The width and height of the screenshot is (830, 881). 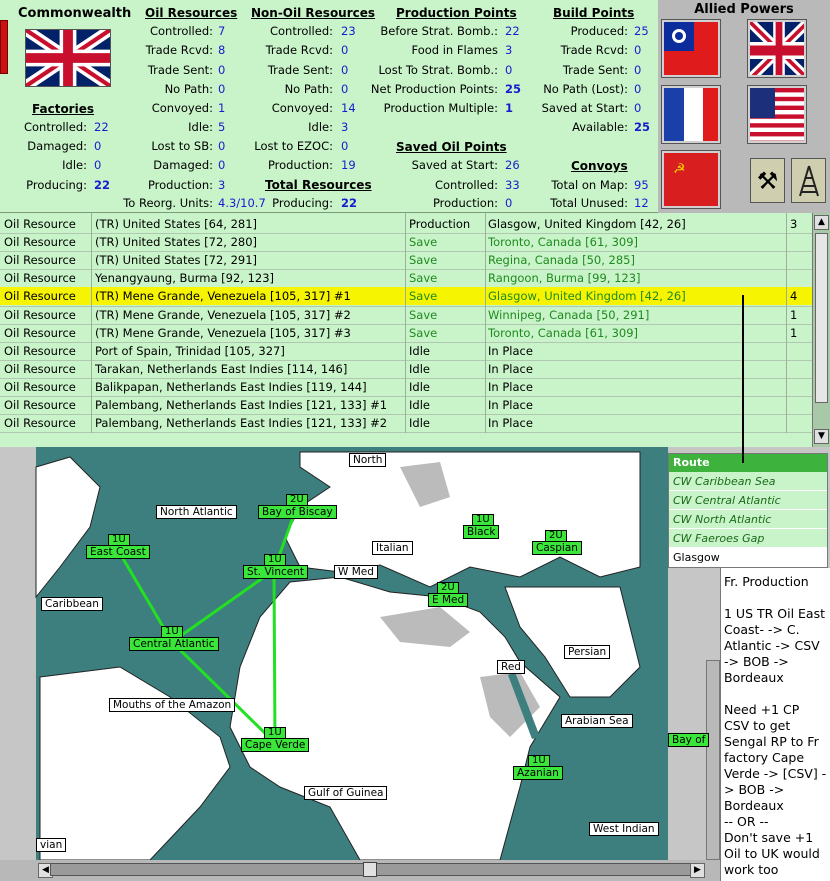 What do you see at coordinates (691, 48) in the screenshot?
I see `china-flag-button` at bounding box center [691, 48].